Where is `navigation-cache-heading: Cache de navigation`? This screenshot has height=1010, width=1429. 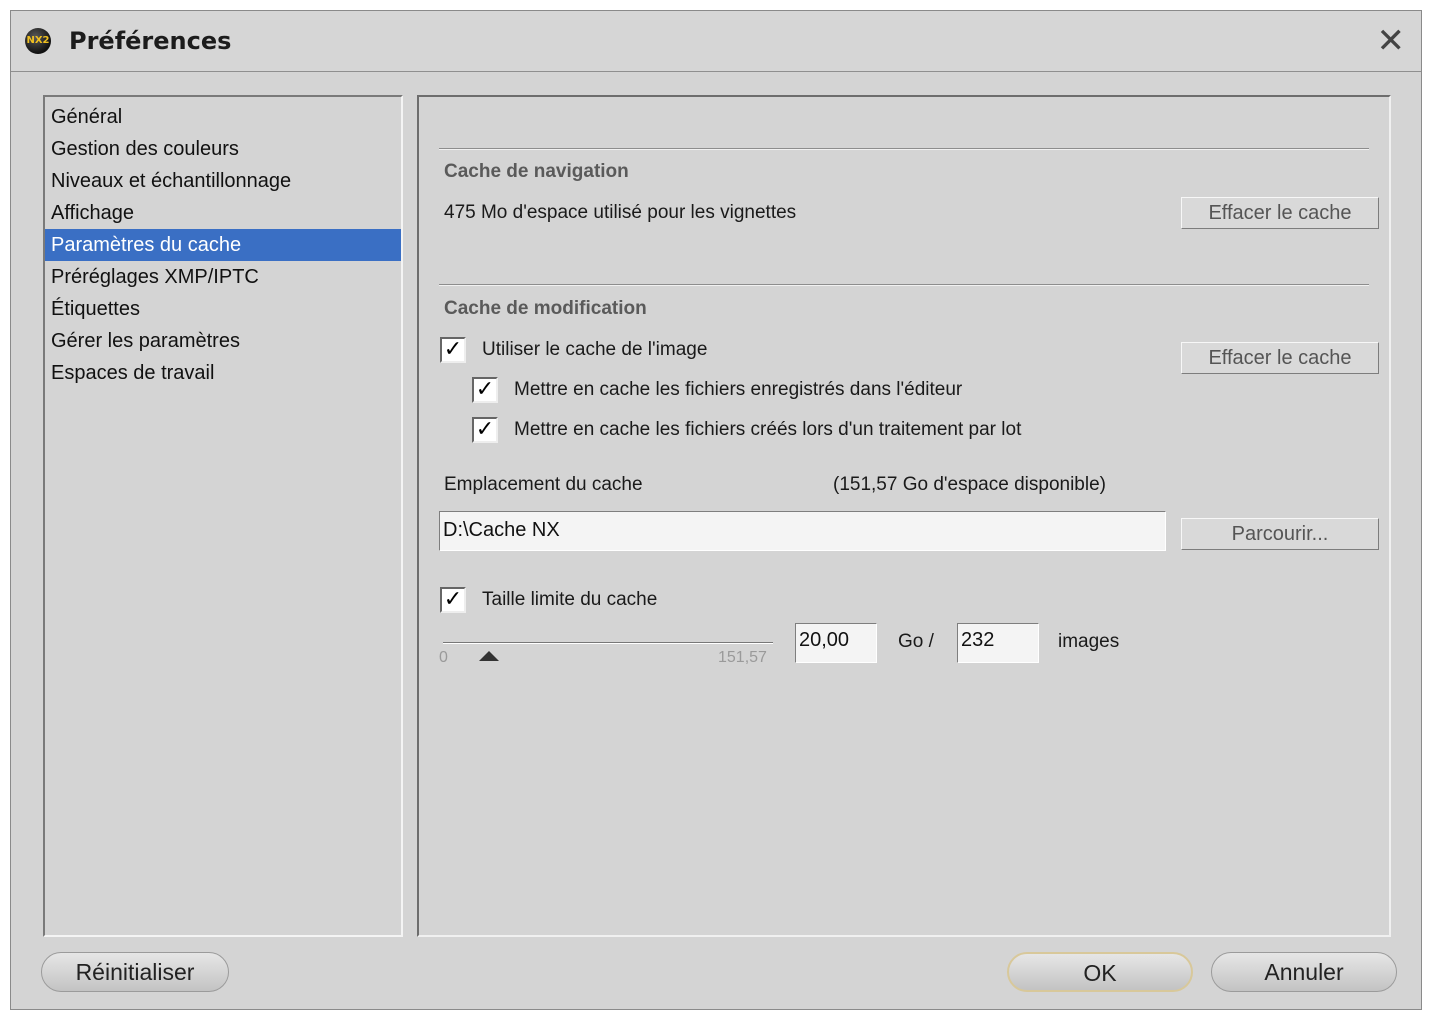 navigation-cache-heading: Cache de navigation is located at coordinates (536, 171).